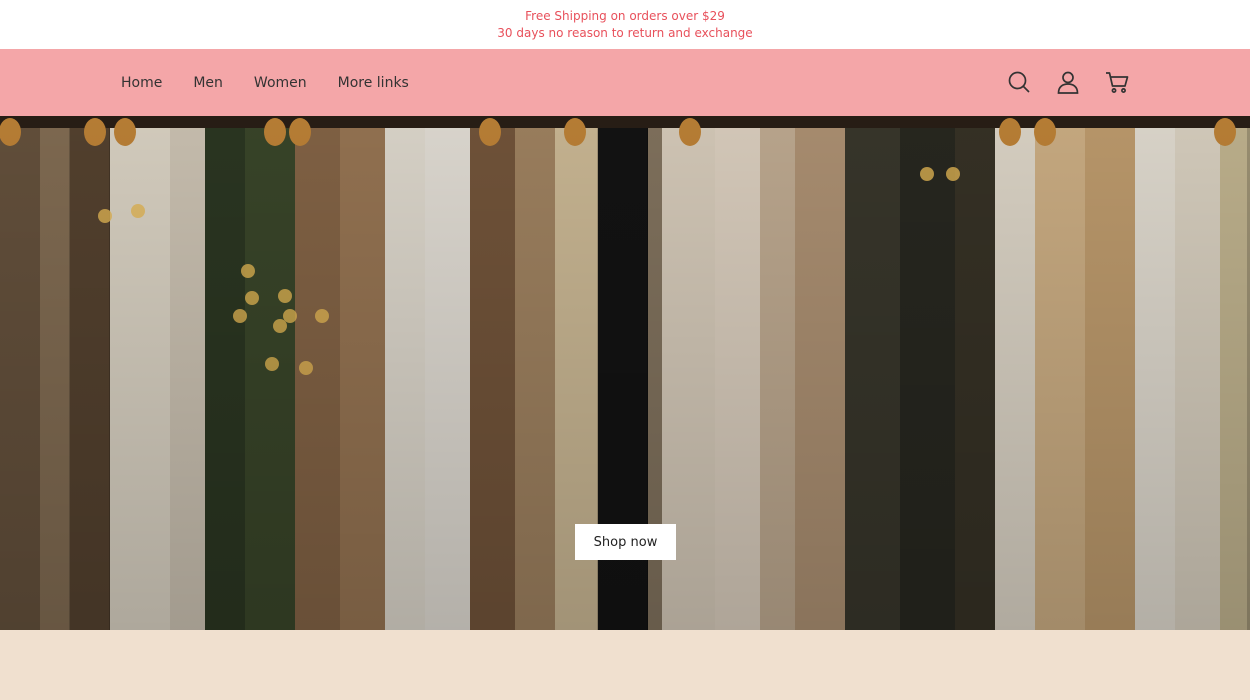  What do you see at coordinates (625, 665) in the screenshot?
I see `content-section-background` at bounding box center [625, 665].